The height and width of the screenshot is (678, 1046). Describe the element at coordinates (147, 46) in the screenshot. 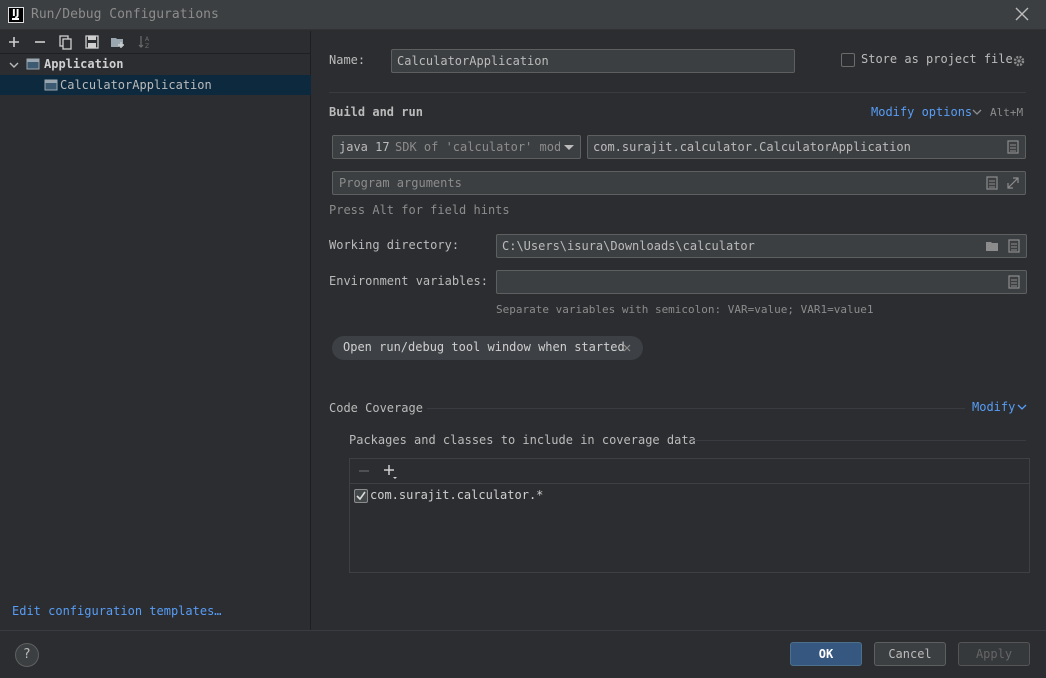

I see `svg-text: Z` at that location.